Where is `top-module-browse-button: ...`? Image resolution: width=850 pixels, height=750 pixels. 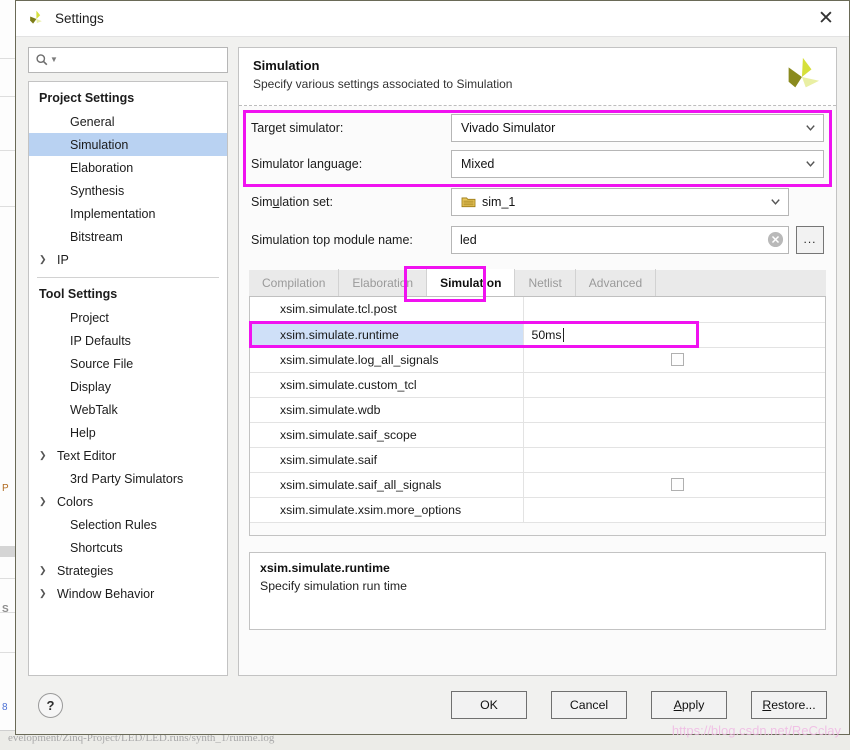 top-module-browse-button: ... is located at coordinates (810, 239).